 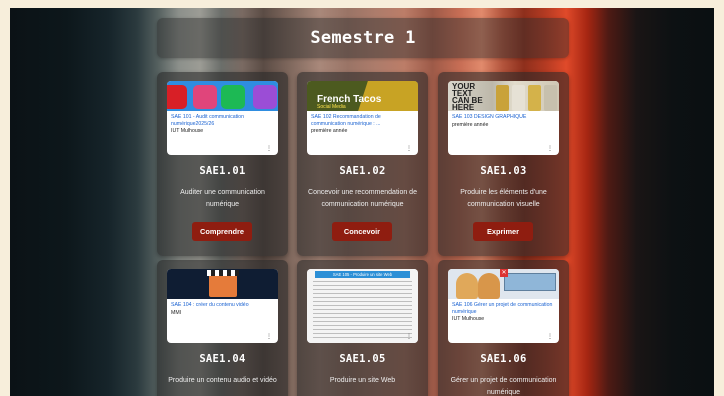 What do you see at coordinates (176, 312) in the screenshot?
I see `course-subtitle: MMI` at bounding box center [176, 312].